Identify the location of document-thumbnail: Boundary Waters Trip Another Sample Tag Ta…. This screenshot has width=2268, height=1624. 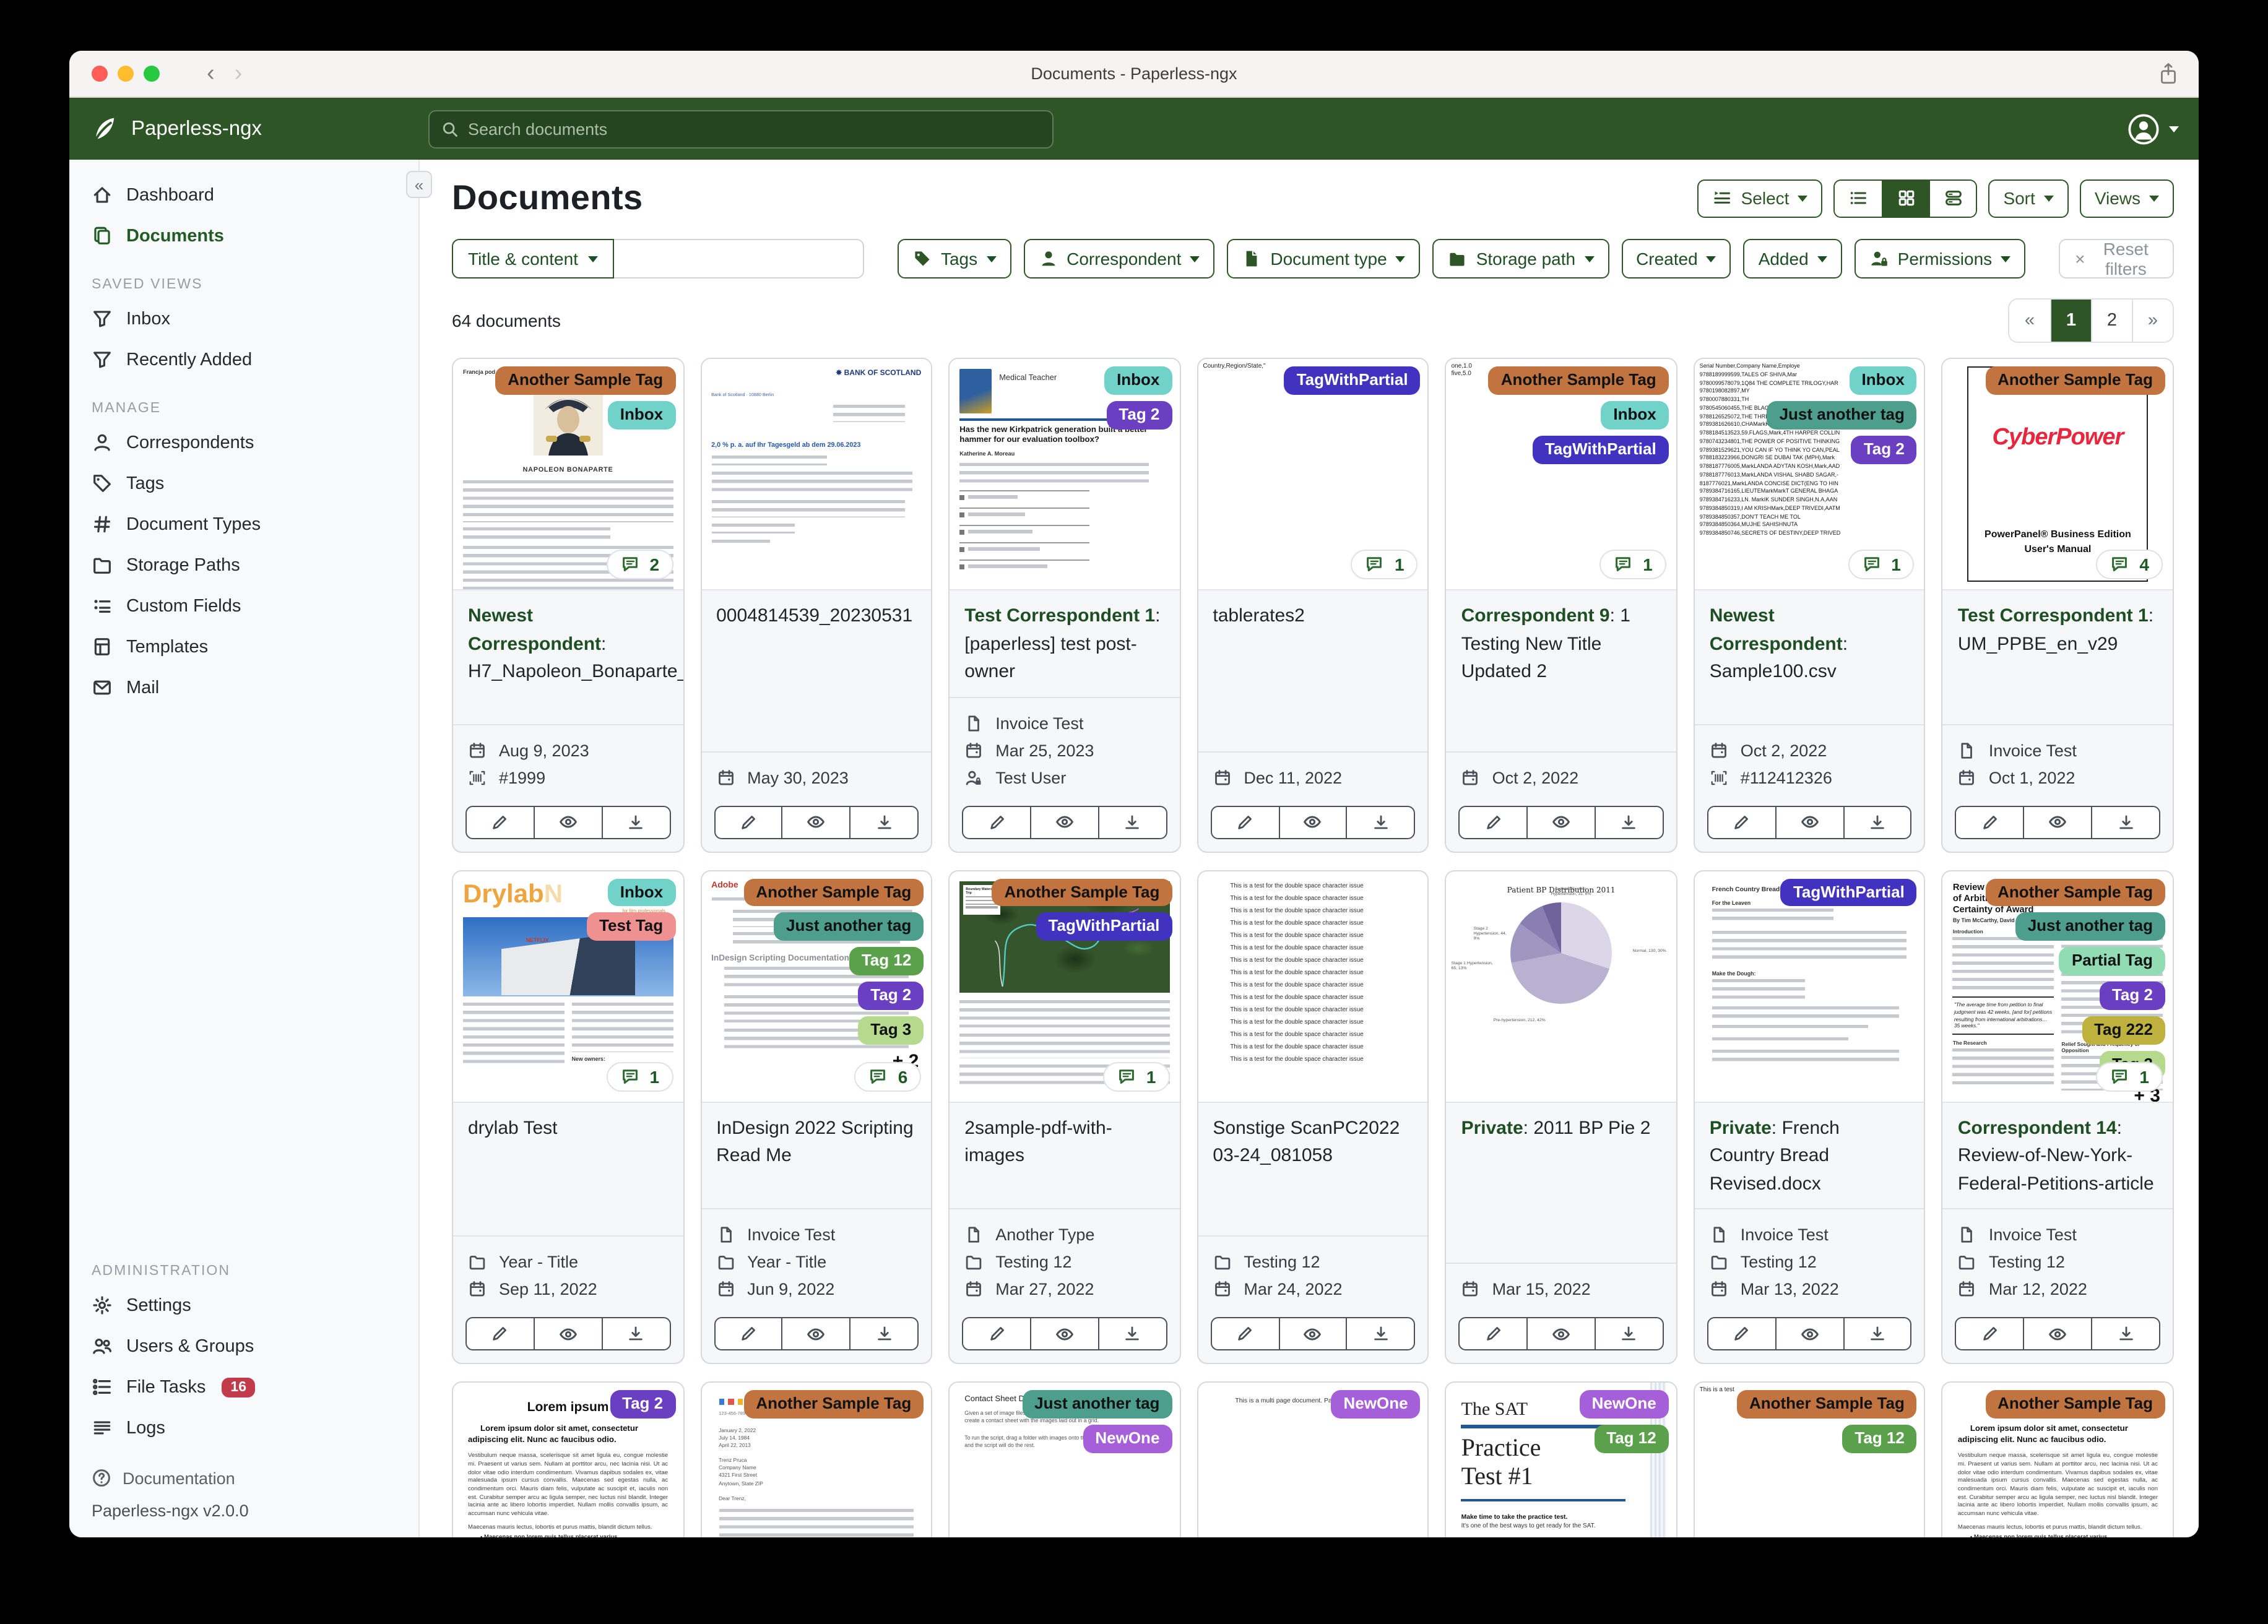
(1065, 986).